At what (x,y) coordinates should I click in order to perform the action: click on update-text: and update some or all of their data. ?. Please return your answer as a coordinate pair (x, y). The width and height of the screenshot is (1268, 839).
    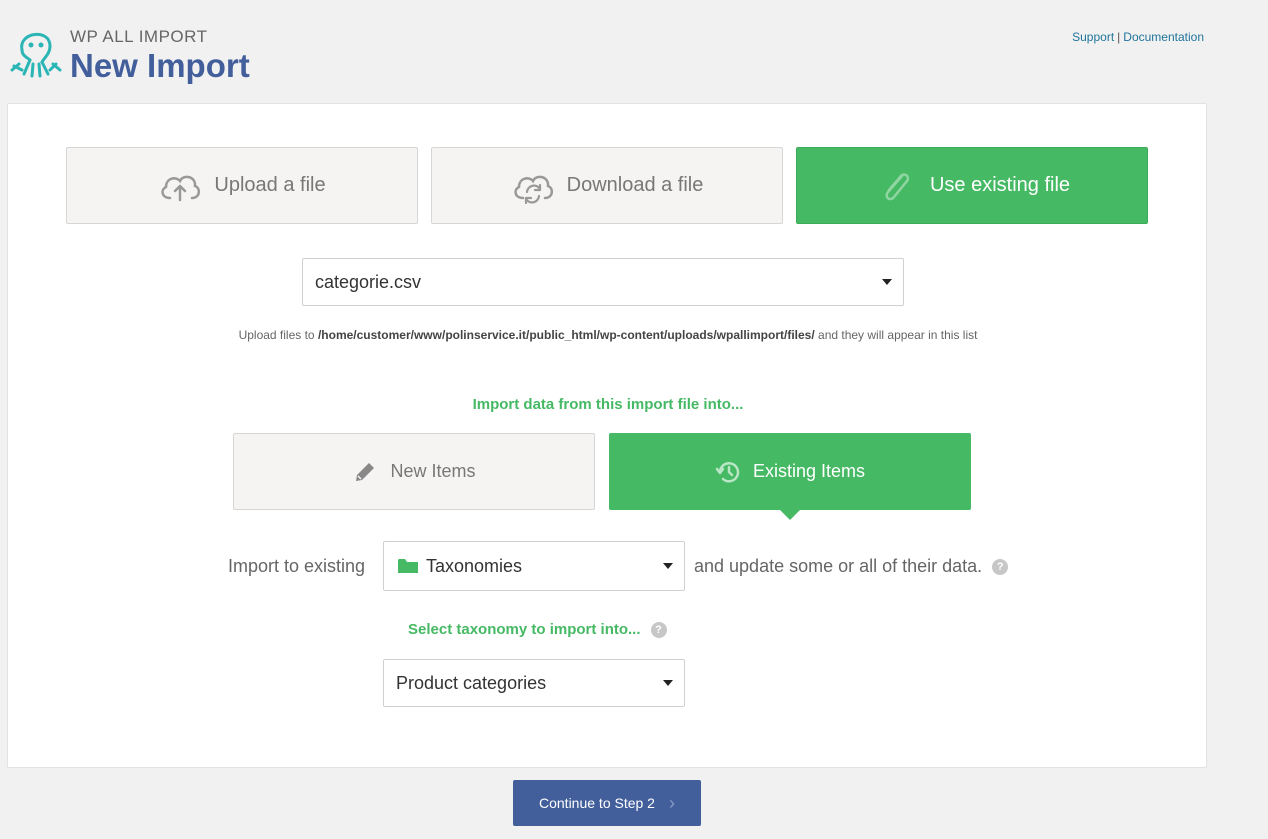
    Looking at the image, I should click on (851, 566).